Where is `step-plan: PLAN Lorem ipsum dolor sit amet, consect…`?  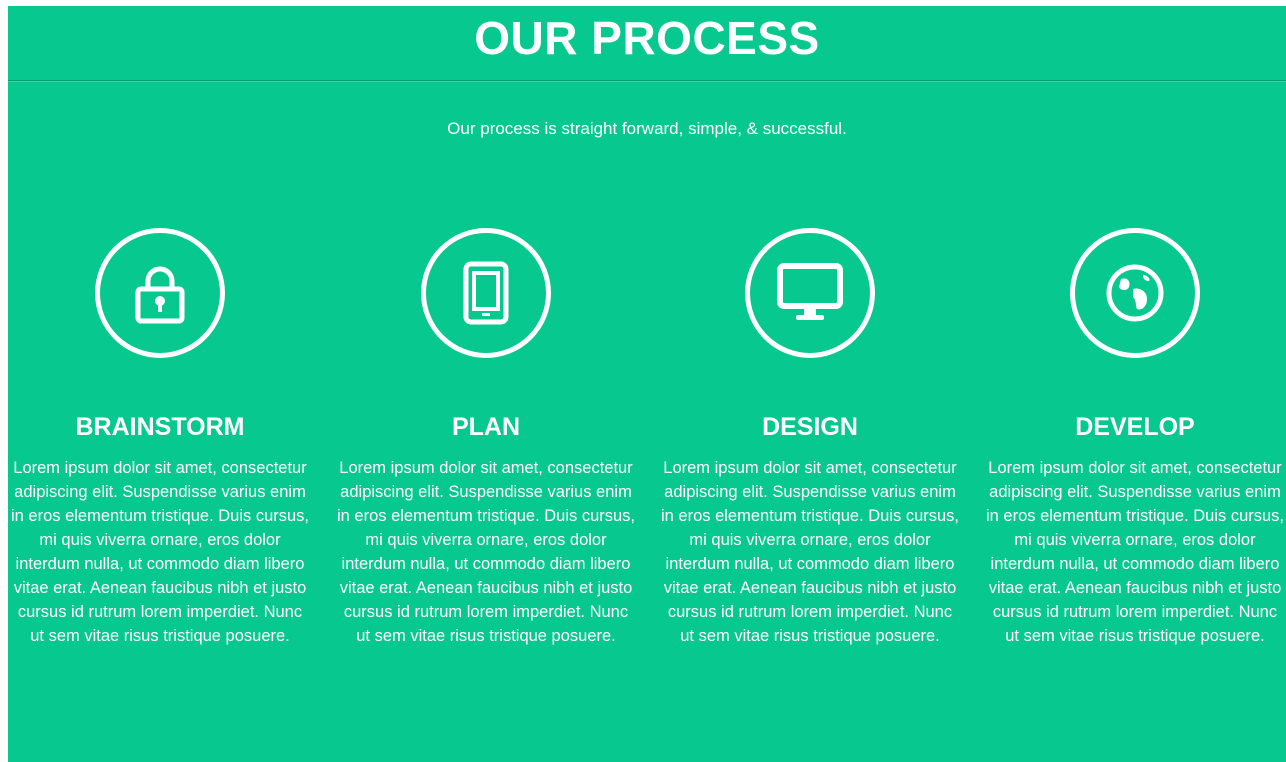
step-plan: PLAN Lorem ipsum dolor sit amet, consect… is located at coordinates (486, 438).